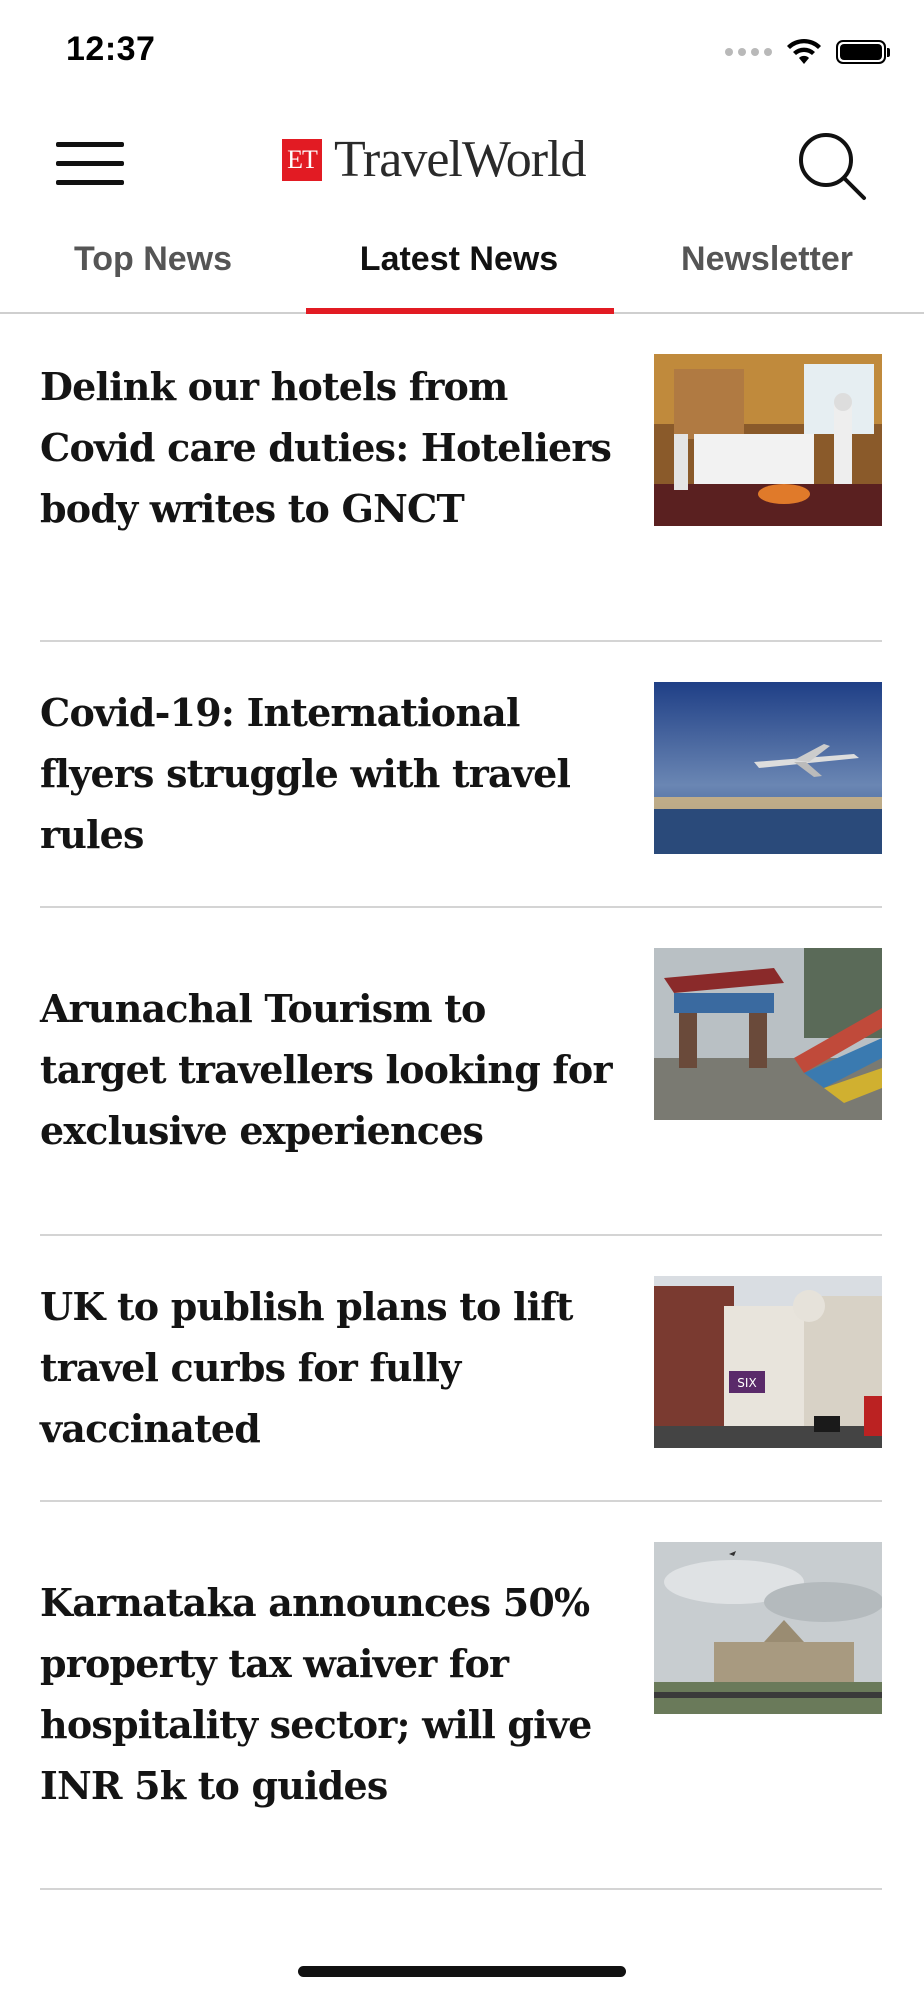 The height and width of the screenshot is (2000, 924). Describe the element at coordinates (746, 1383) in the screenshot. I see `theatre-sign-text: SIX` at that location.